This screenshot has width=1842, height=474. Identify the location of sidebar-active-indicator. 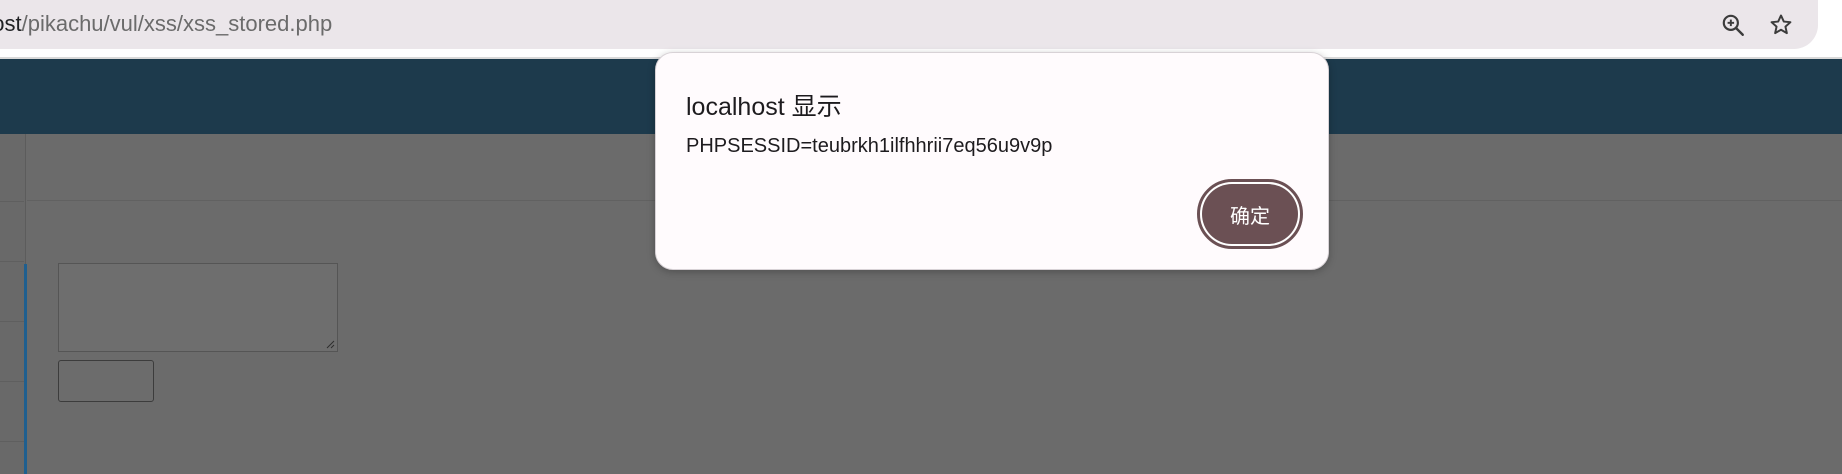
(25, 369).